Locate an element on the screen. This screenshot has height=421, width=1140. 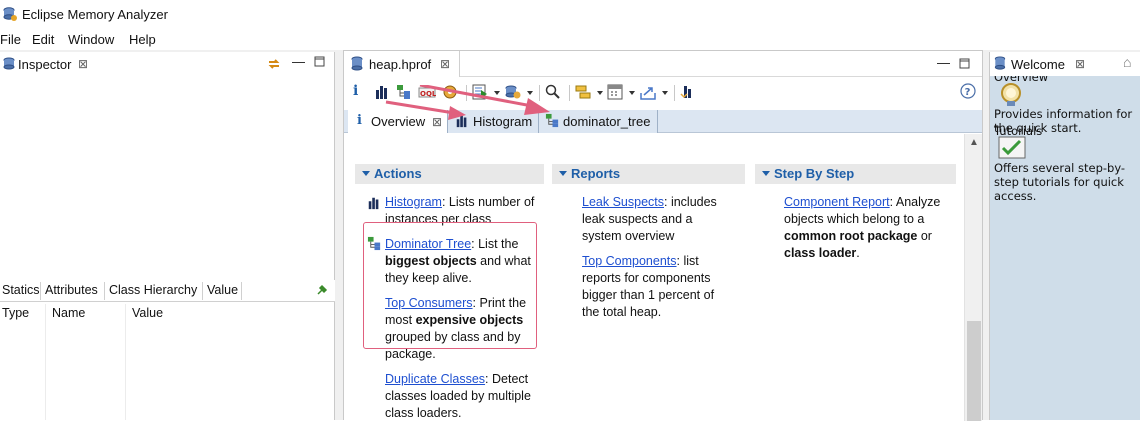
welcome-tab: Welcome is located at coordinates (1038, 64).